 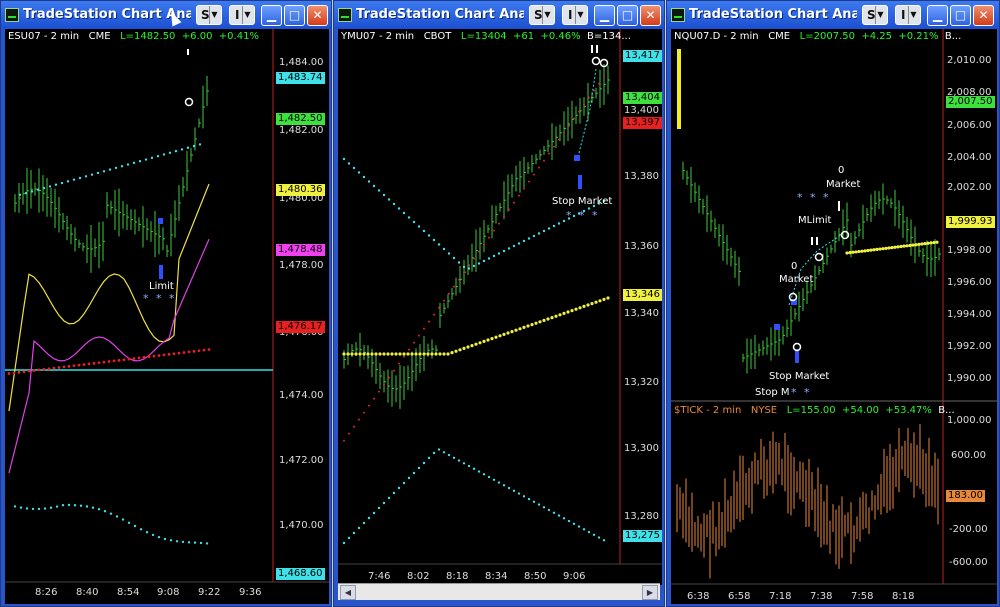 What do you see at coordinates (128, 592) in the screenshot?
I see `time-label: 8:54` at bounding box center [128, 592].